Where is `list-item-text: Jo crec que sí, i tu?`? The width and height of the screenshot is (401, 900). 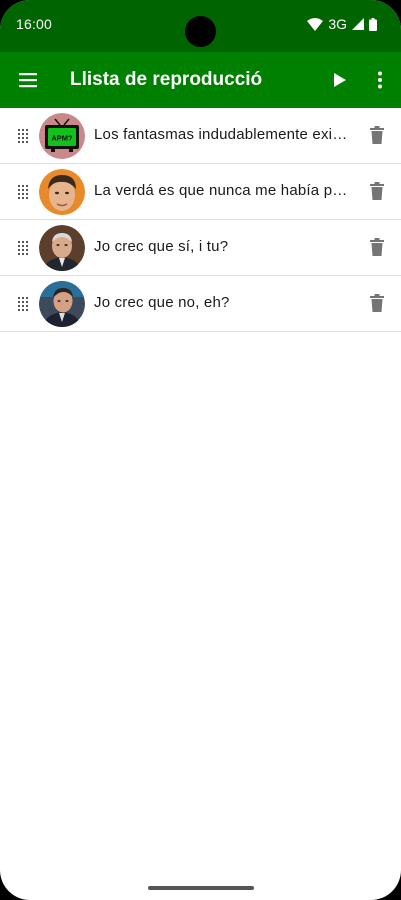
list-item-text: Jo crec que sí, i tu? is located at coordinates (161, 246).